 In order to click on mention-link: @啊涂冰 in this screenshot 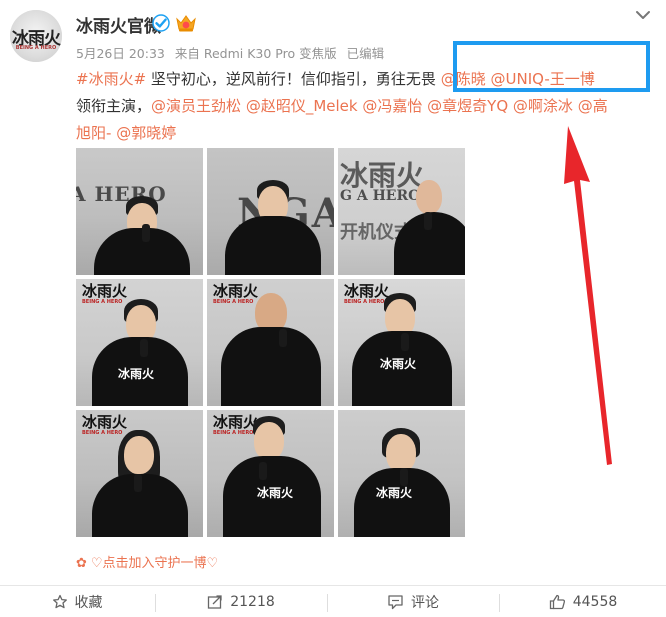, I will do `click(543, 106)`.